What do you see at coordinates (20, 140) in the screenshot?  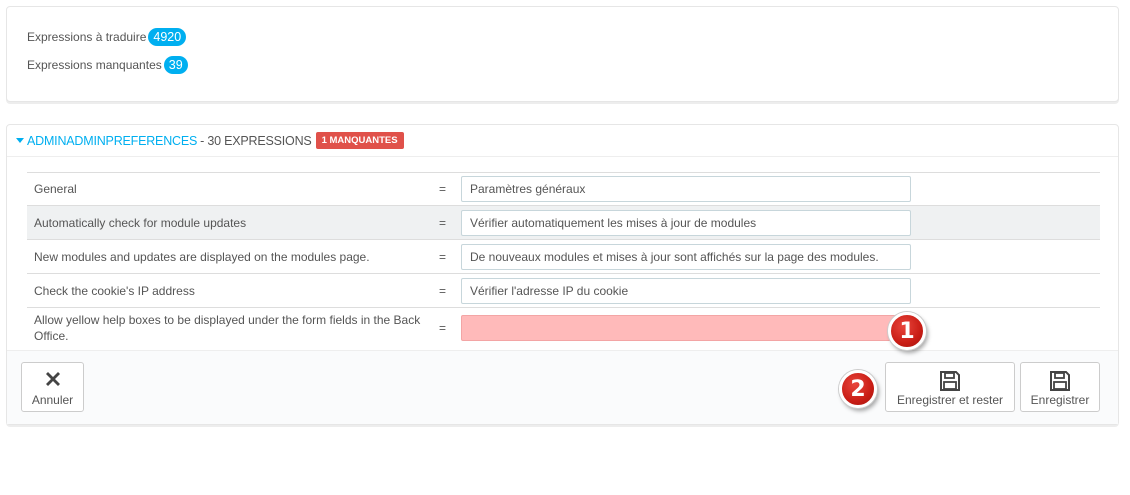 I see `caret-down-icon` at bounding box center [20, 140].